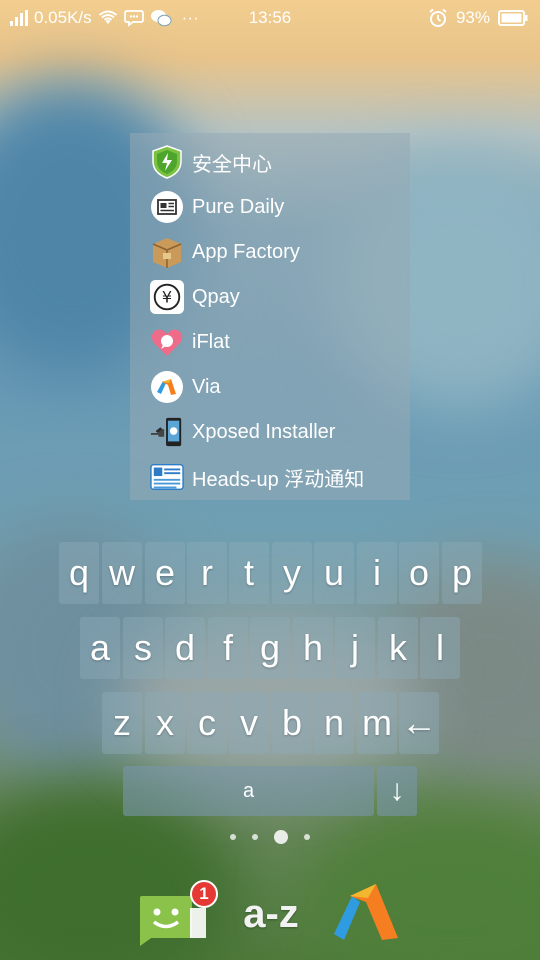 The height and width of the screenshot is (960, 540). What do you see at coordinates (334, 573) in the screenshot?
I see `key-u: u` at bounding box center [334, 573].